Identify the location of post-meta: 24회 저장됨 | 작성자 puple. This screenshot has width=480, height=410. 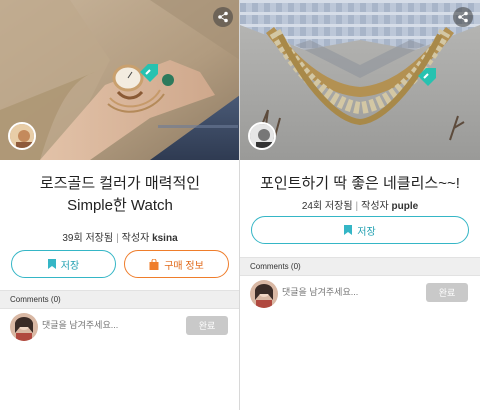
(360, 206).